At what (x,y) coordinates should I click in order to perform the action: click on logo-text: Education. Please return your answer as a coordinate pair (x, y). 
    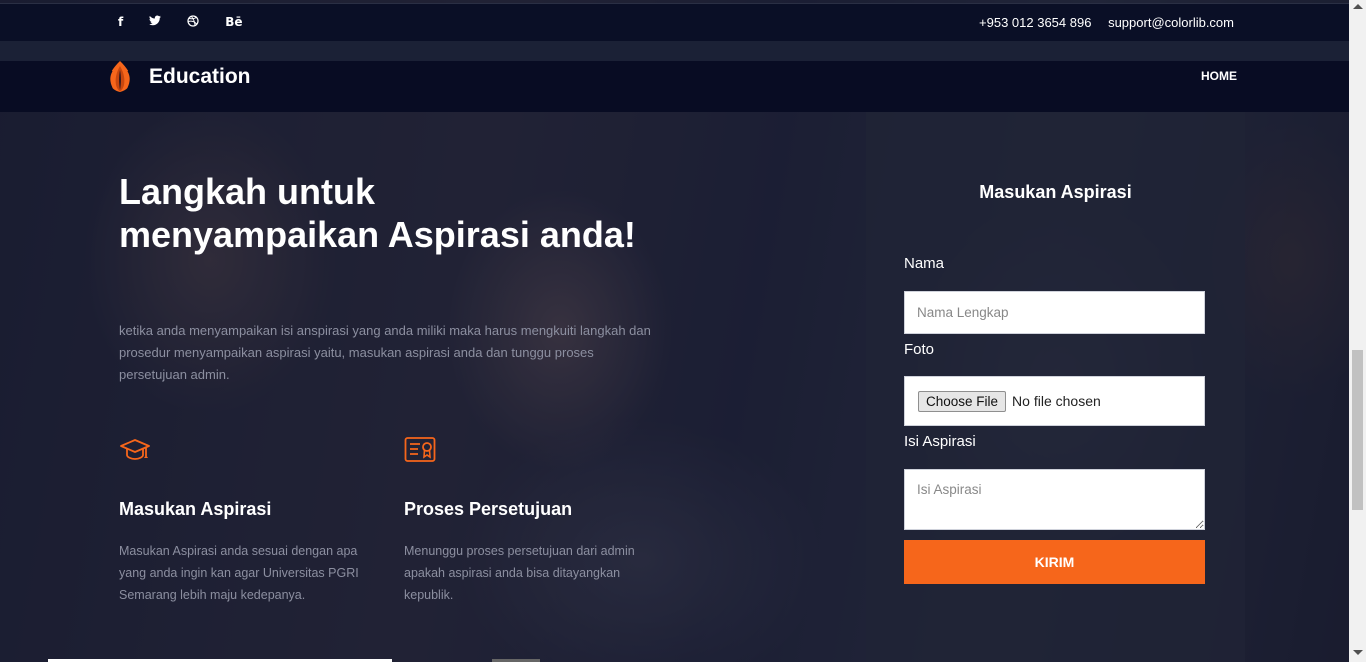
    Looking at the image, I should click on (200, 76).